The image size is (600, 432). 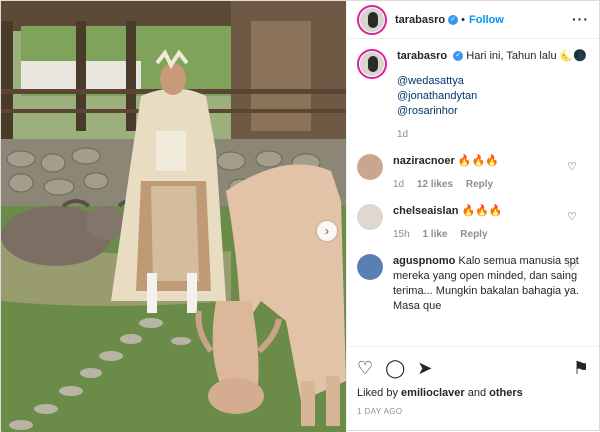 What do you see at coordinates (422, 56) in the screenshot?
I see `caption-username: tarabasro` at bounding box center [422, 56].